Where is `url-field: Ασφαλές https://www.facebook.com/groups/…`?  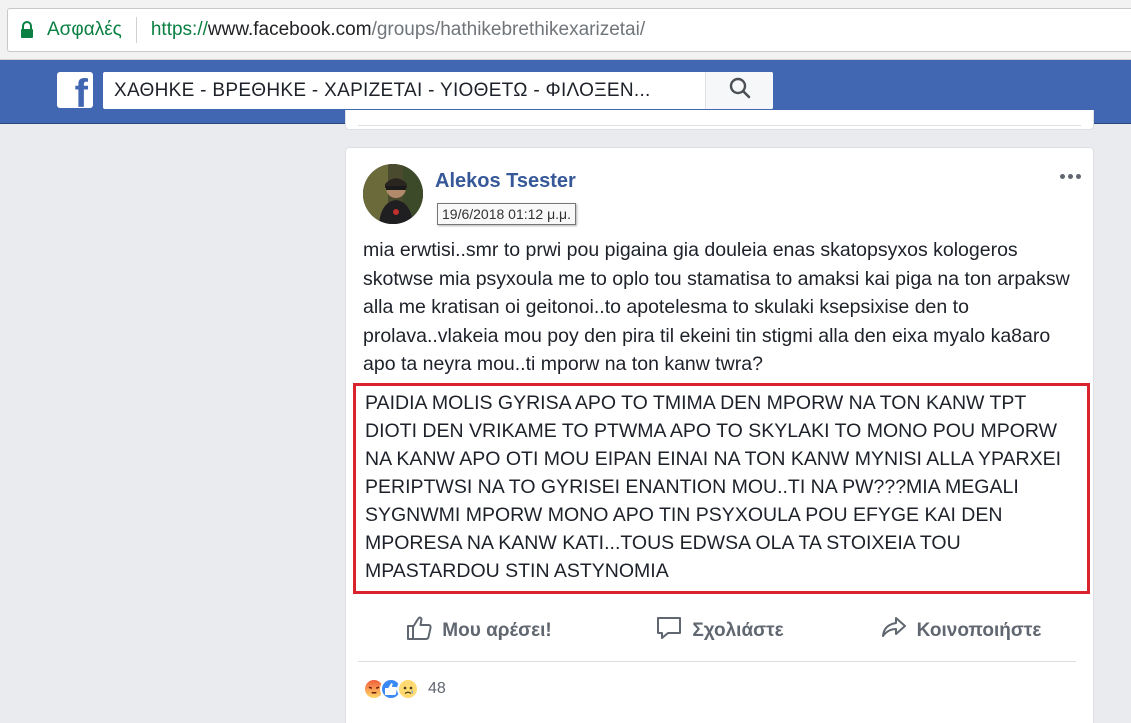
url-field: Ασφαλές https://www.facebook.com/groups/… is located at coordinates (569, 30).